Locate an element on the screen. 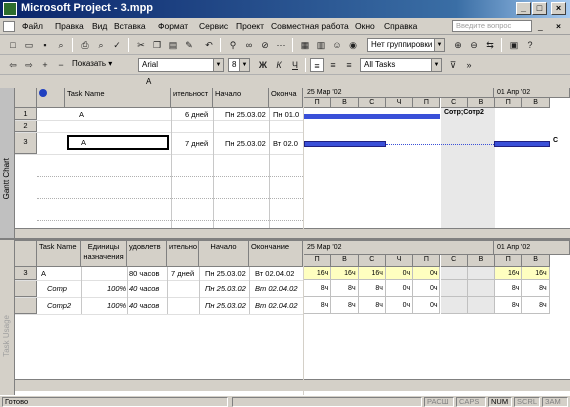 The height and width of the screenshot is (407, 570). new-icon: □ is located at coordinates (13, 45).